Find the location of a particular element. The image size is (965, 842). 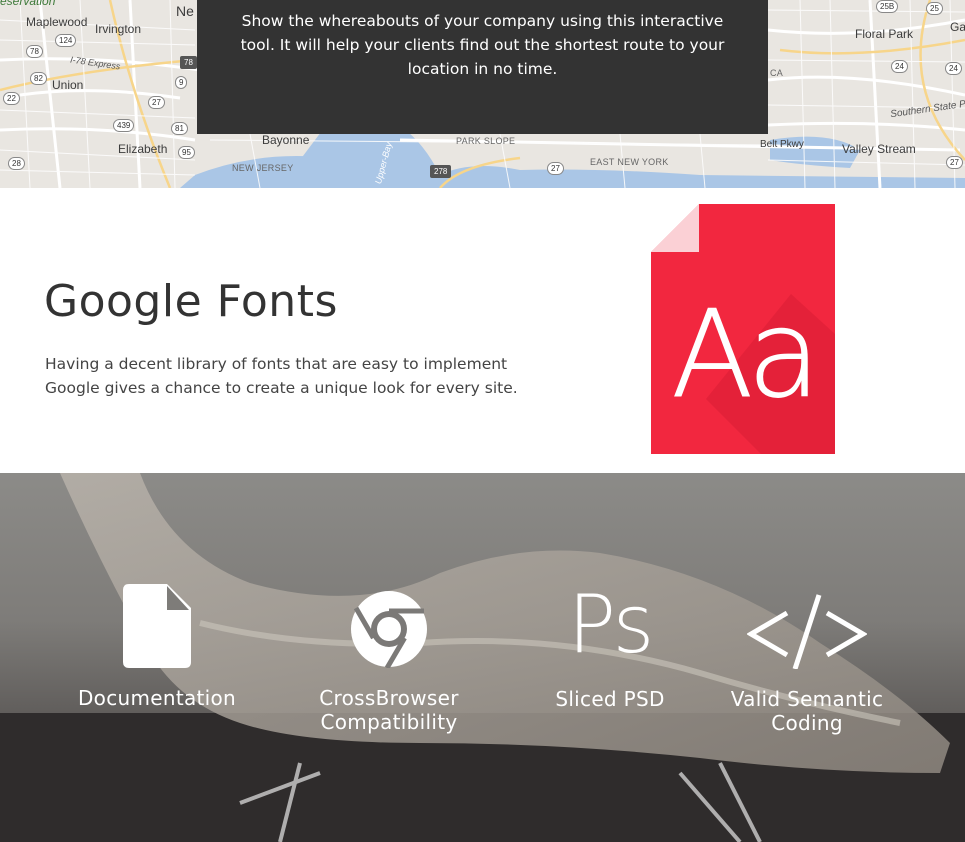

map-label-bayonne: Bayonne is located at coordinates (286, 140).